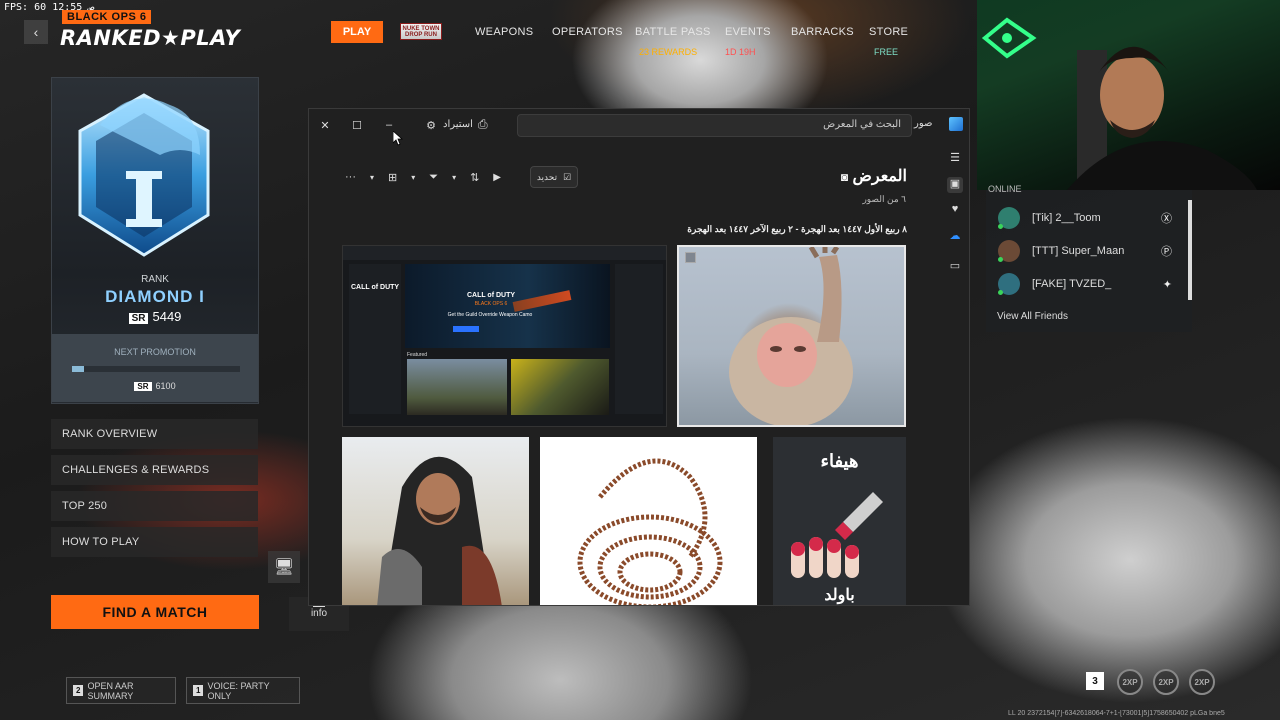 This screenshot has height=720, width=1280. I want to click on prayer-beads-illustration, so click(650, 531).